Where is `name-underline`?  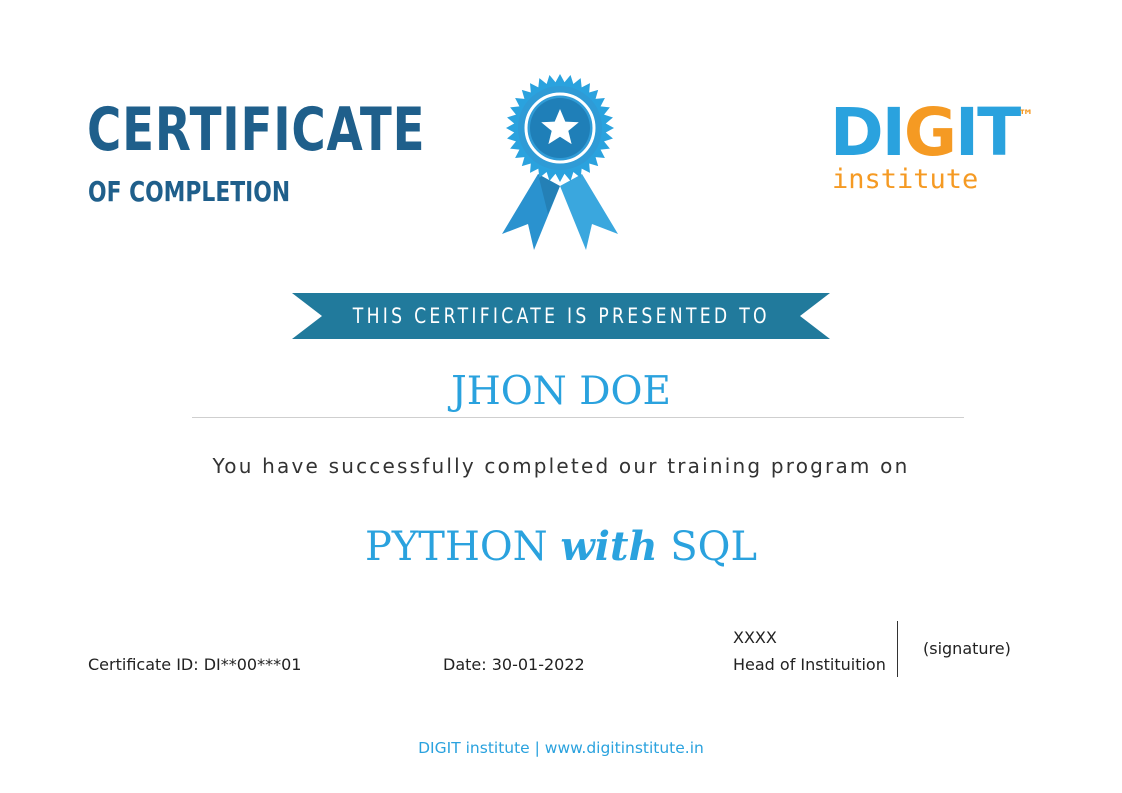
name-underline is located at coordinates (578, 417).